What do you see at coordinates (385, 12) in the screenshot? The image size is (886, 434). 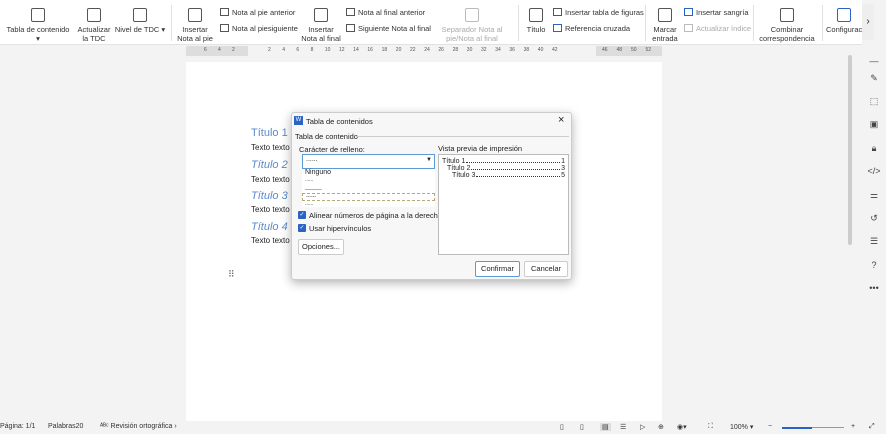 I see `prev-endnote-button: Nota al final anterior` at bounding box center [385, 12].